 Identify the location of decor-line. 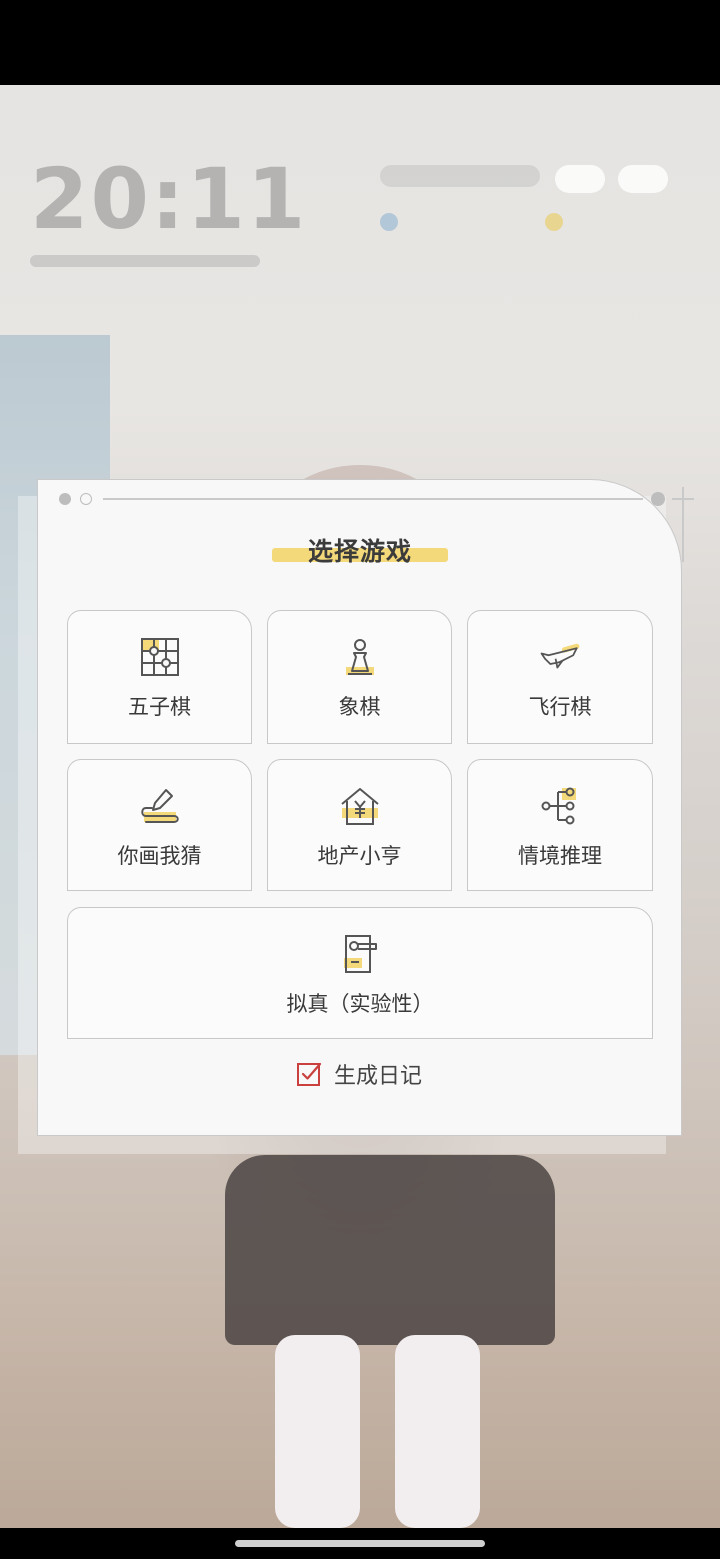
(373, 499).